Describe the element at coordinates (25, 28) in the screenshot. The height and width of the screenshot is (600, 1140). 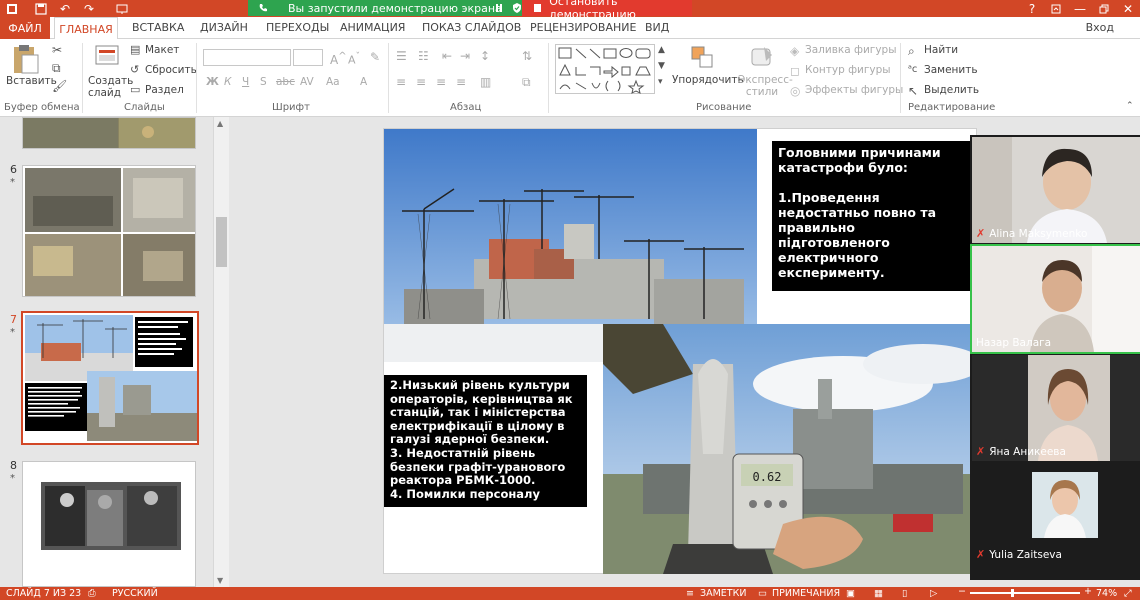
I see `tab-file: ФАЙЛ` at that location.